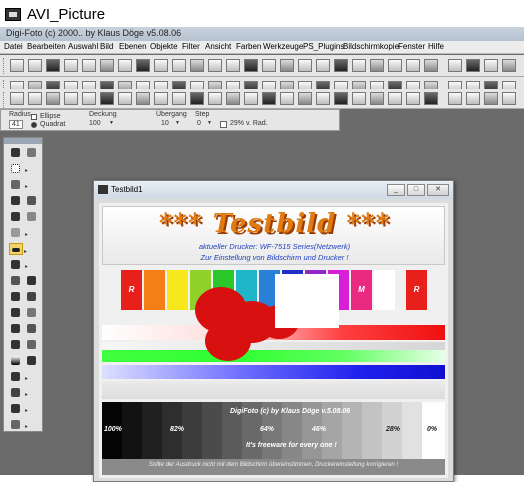  Describe the element at coordinates (179, 98) in the screenshot. I see `resize-icon` at that location.